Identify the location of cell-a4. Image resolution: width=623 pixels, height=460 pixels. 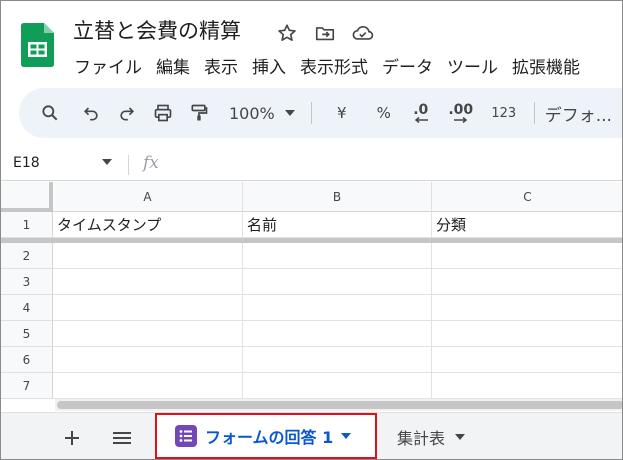
(148, 308).